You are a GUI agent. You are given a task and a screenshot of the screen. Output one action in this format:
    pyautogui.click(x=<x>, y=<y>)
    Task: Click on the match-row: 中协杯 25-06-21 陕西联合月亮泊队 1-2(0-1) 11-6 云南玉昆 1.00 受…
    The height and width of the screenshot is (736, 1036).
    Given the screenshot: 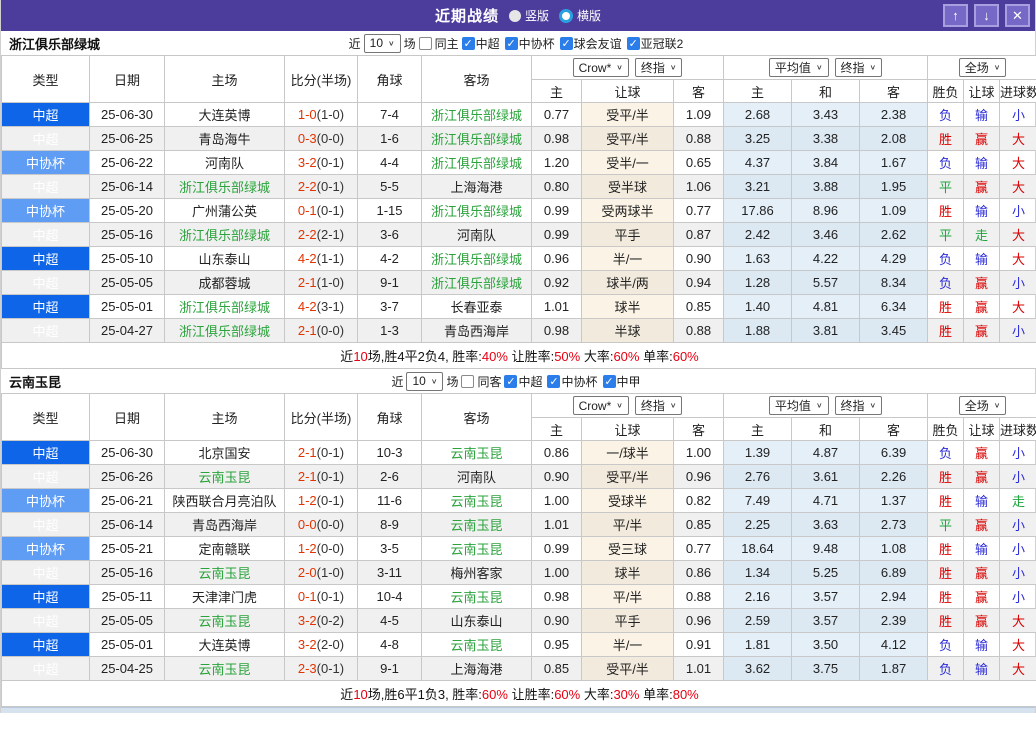 What is the action you would take?
    pyautogui.click(x=518, y=500)
    